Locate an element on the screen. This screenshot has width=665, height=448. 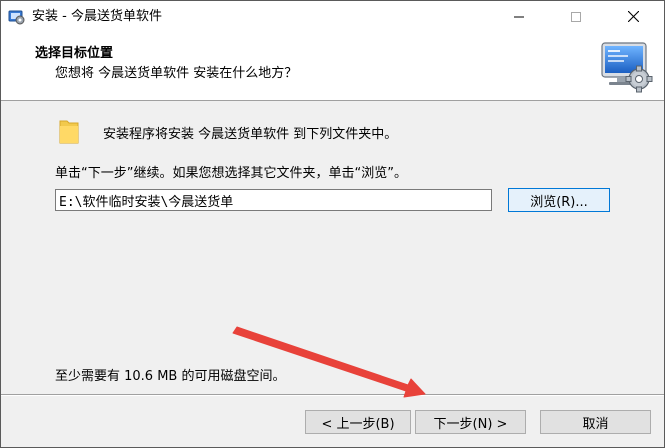
folder-icon is located at coordinates (69, 132).